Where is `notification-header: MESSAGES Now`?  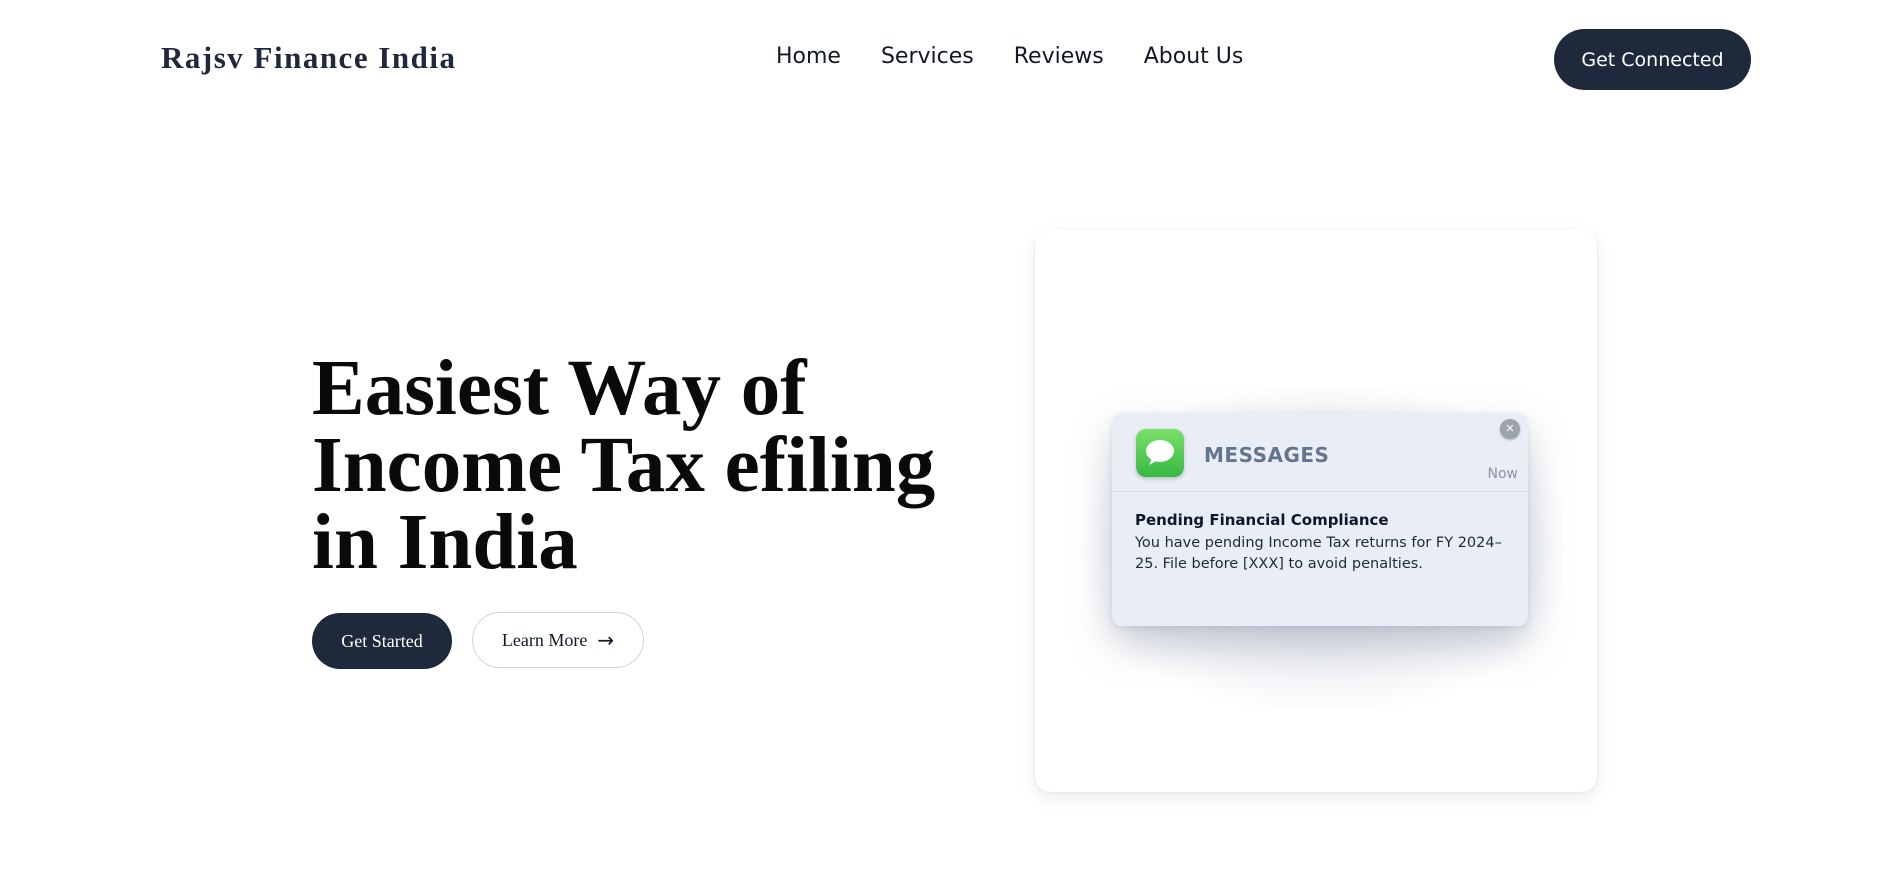
notification-header: MESSAGES Now is located at coordinates (1320, 452).